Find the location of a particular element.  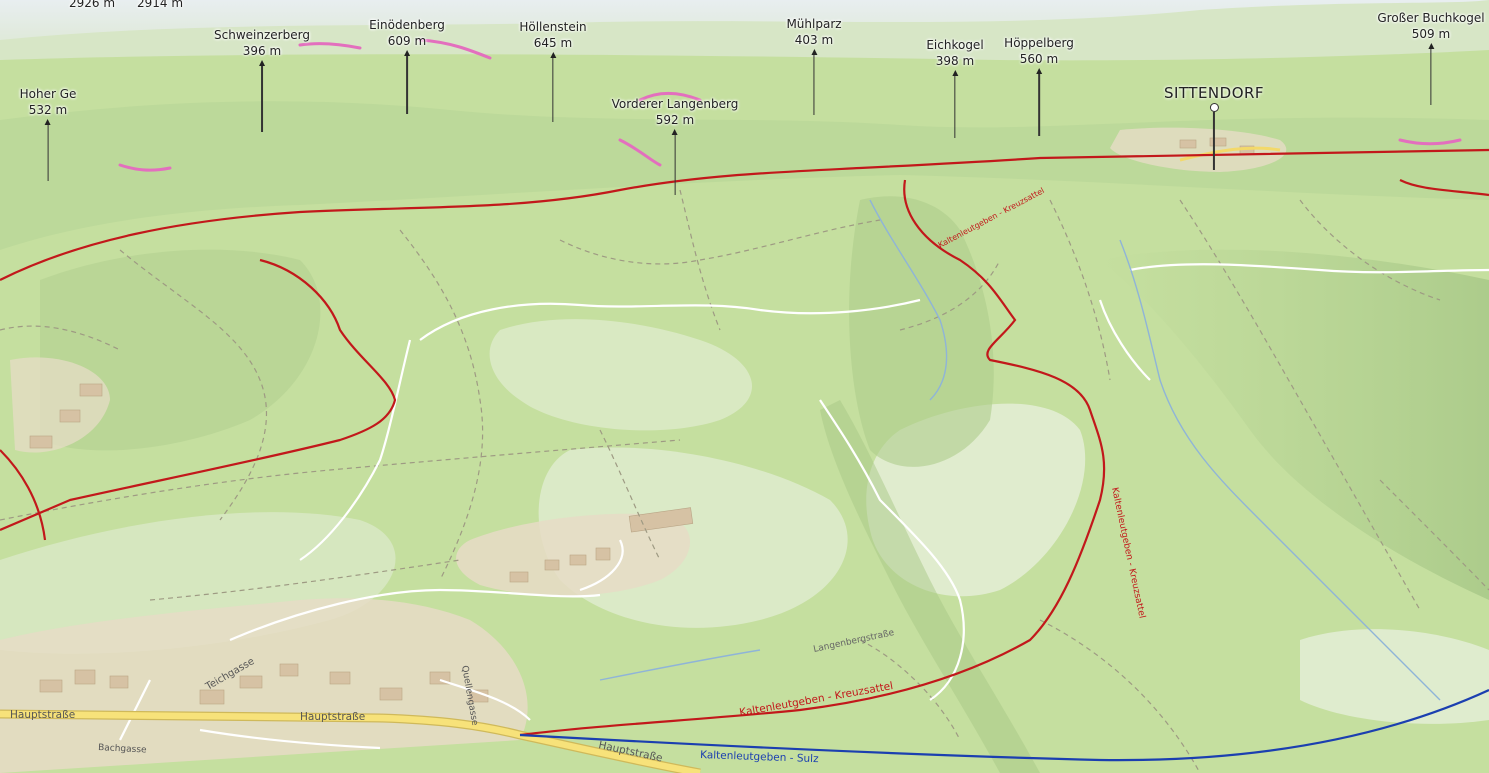

peak-marker: Großer Buchkogel 509 m is located at coordinates (1431, 57).